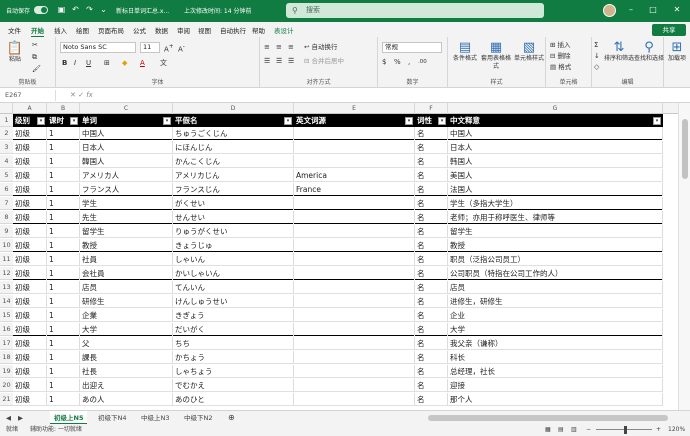 Image resolution: width=690 pixels, height=436 pixels. Describe the element at coordinates (107, 63) in the screenshot. I see `borders-icon: ⊞` at that location.